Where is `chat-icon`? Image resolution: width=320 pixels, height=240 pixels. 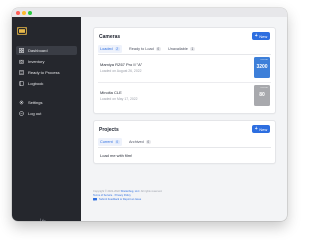
chat-icon is located at coordinates (95, 200).